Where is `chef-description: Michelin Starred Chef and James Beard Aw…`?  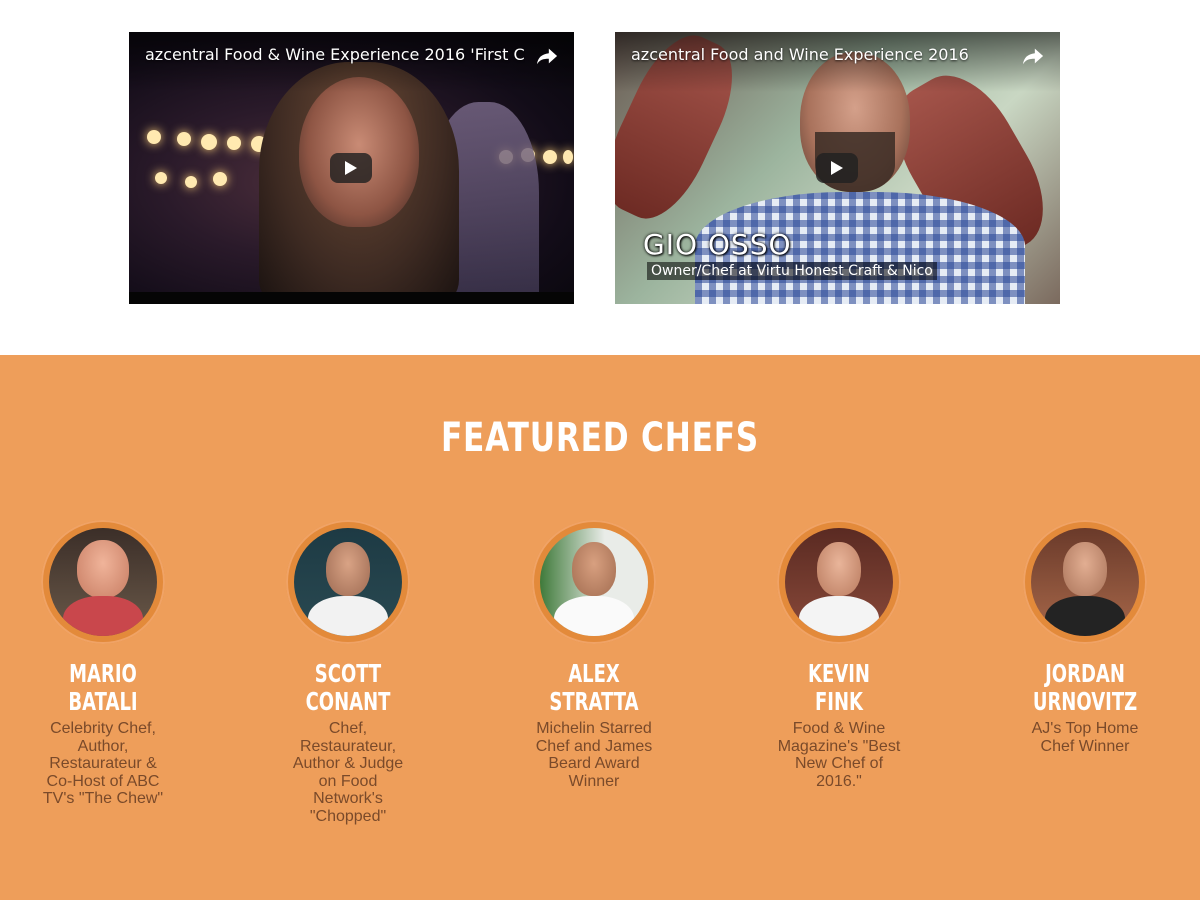 chef-description: Michelin Starred Chef and James Beard Aw… is located at coordinates (594, 755).